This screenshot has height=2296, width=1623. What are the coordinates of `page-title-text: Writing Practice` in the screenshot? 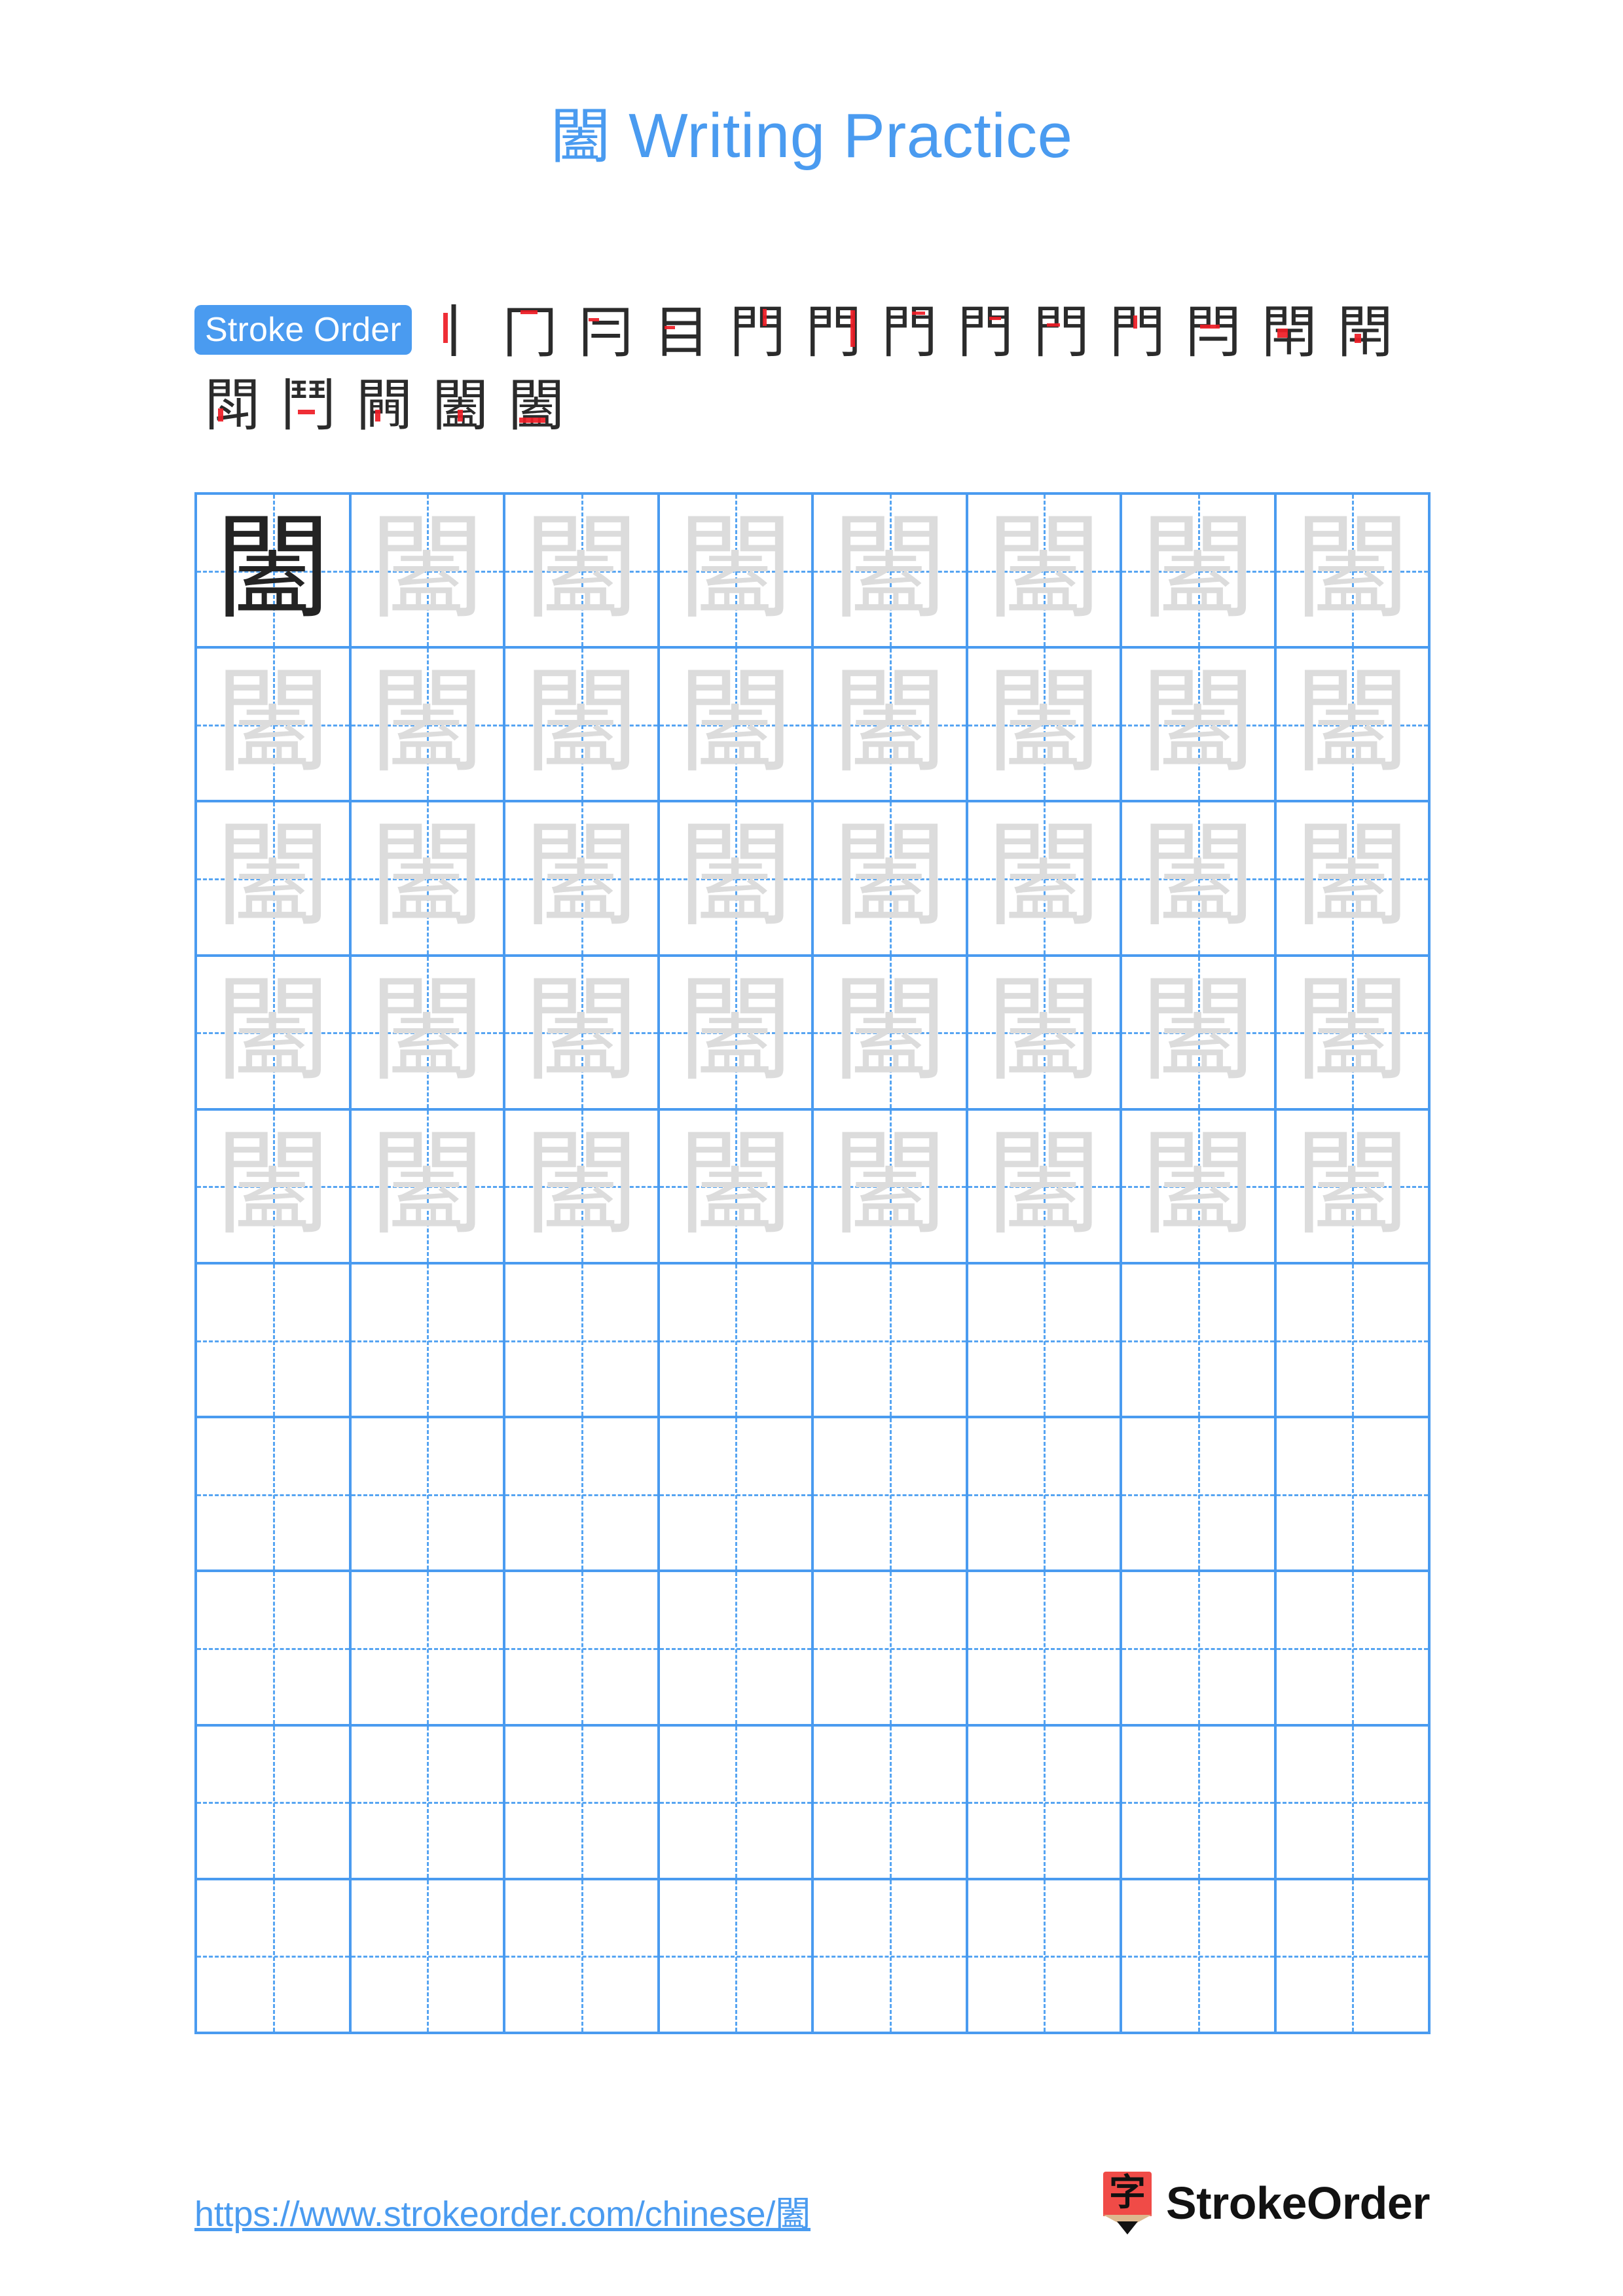 It's located at (851, 136).